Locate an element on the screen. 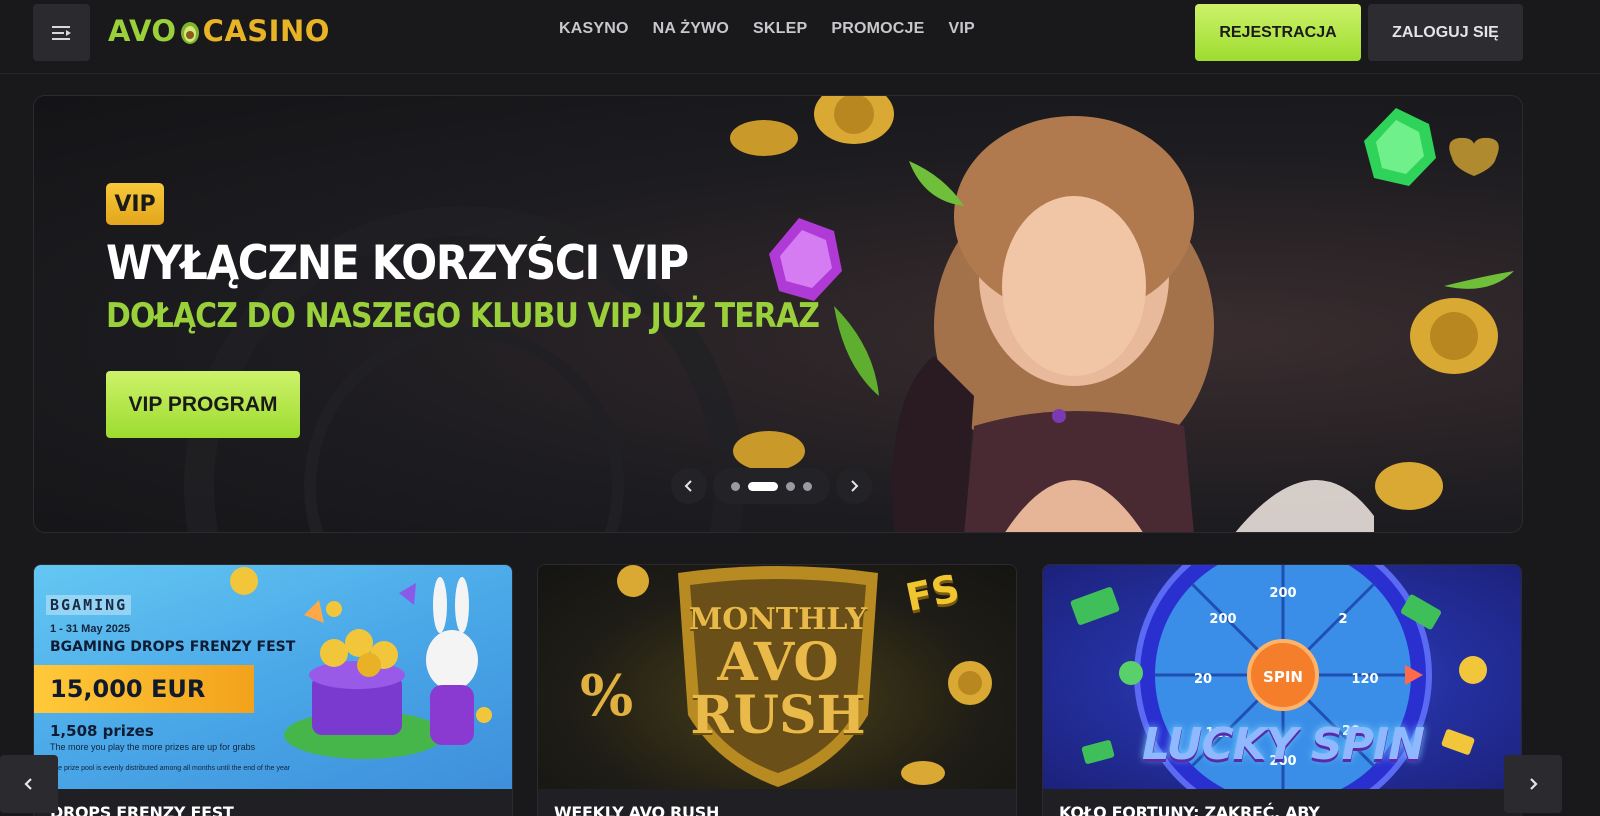 The height and width of the screenshot is (816, 1600). carousel-prev-button is located at coordinates (689, 486).